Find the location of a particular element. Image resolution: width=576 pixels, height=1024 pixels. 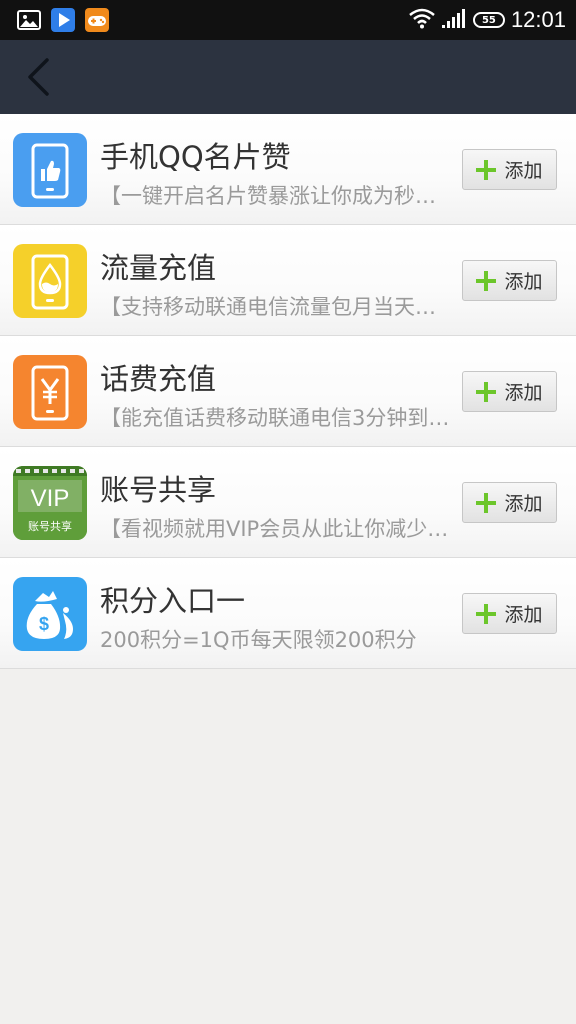

item-description: 200积分=1Q币每天限领200积分 is located at coordinates (258, 640).